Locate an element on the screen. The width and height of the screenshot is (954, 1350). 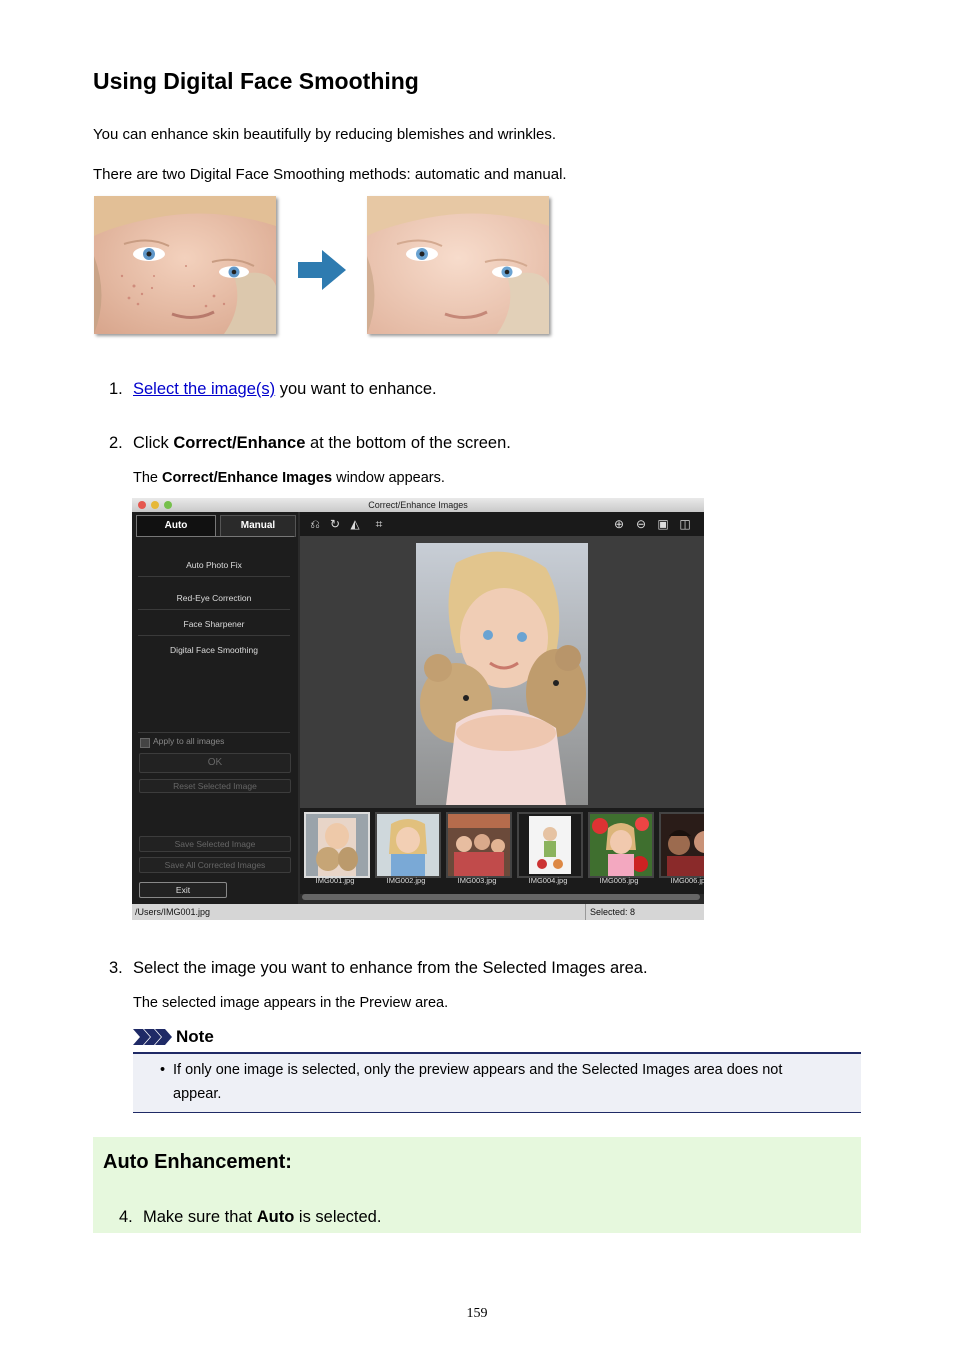
save-all-corrected-images-button: Save All Corrected Images is located at coordinates (215, 865).